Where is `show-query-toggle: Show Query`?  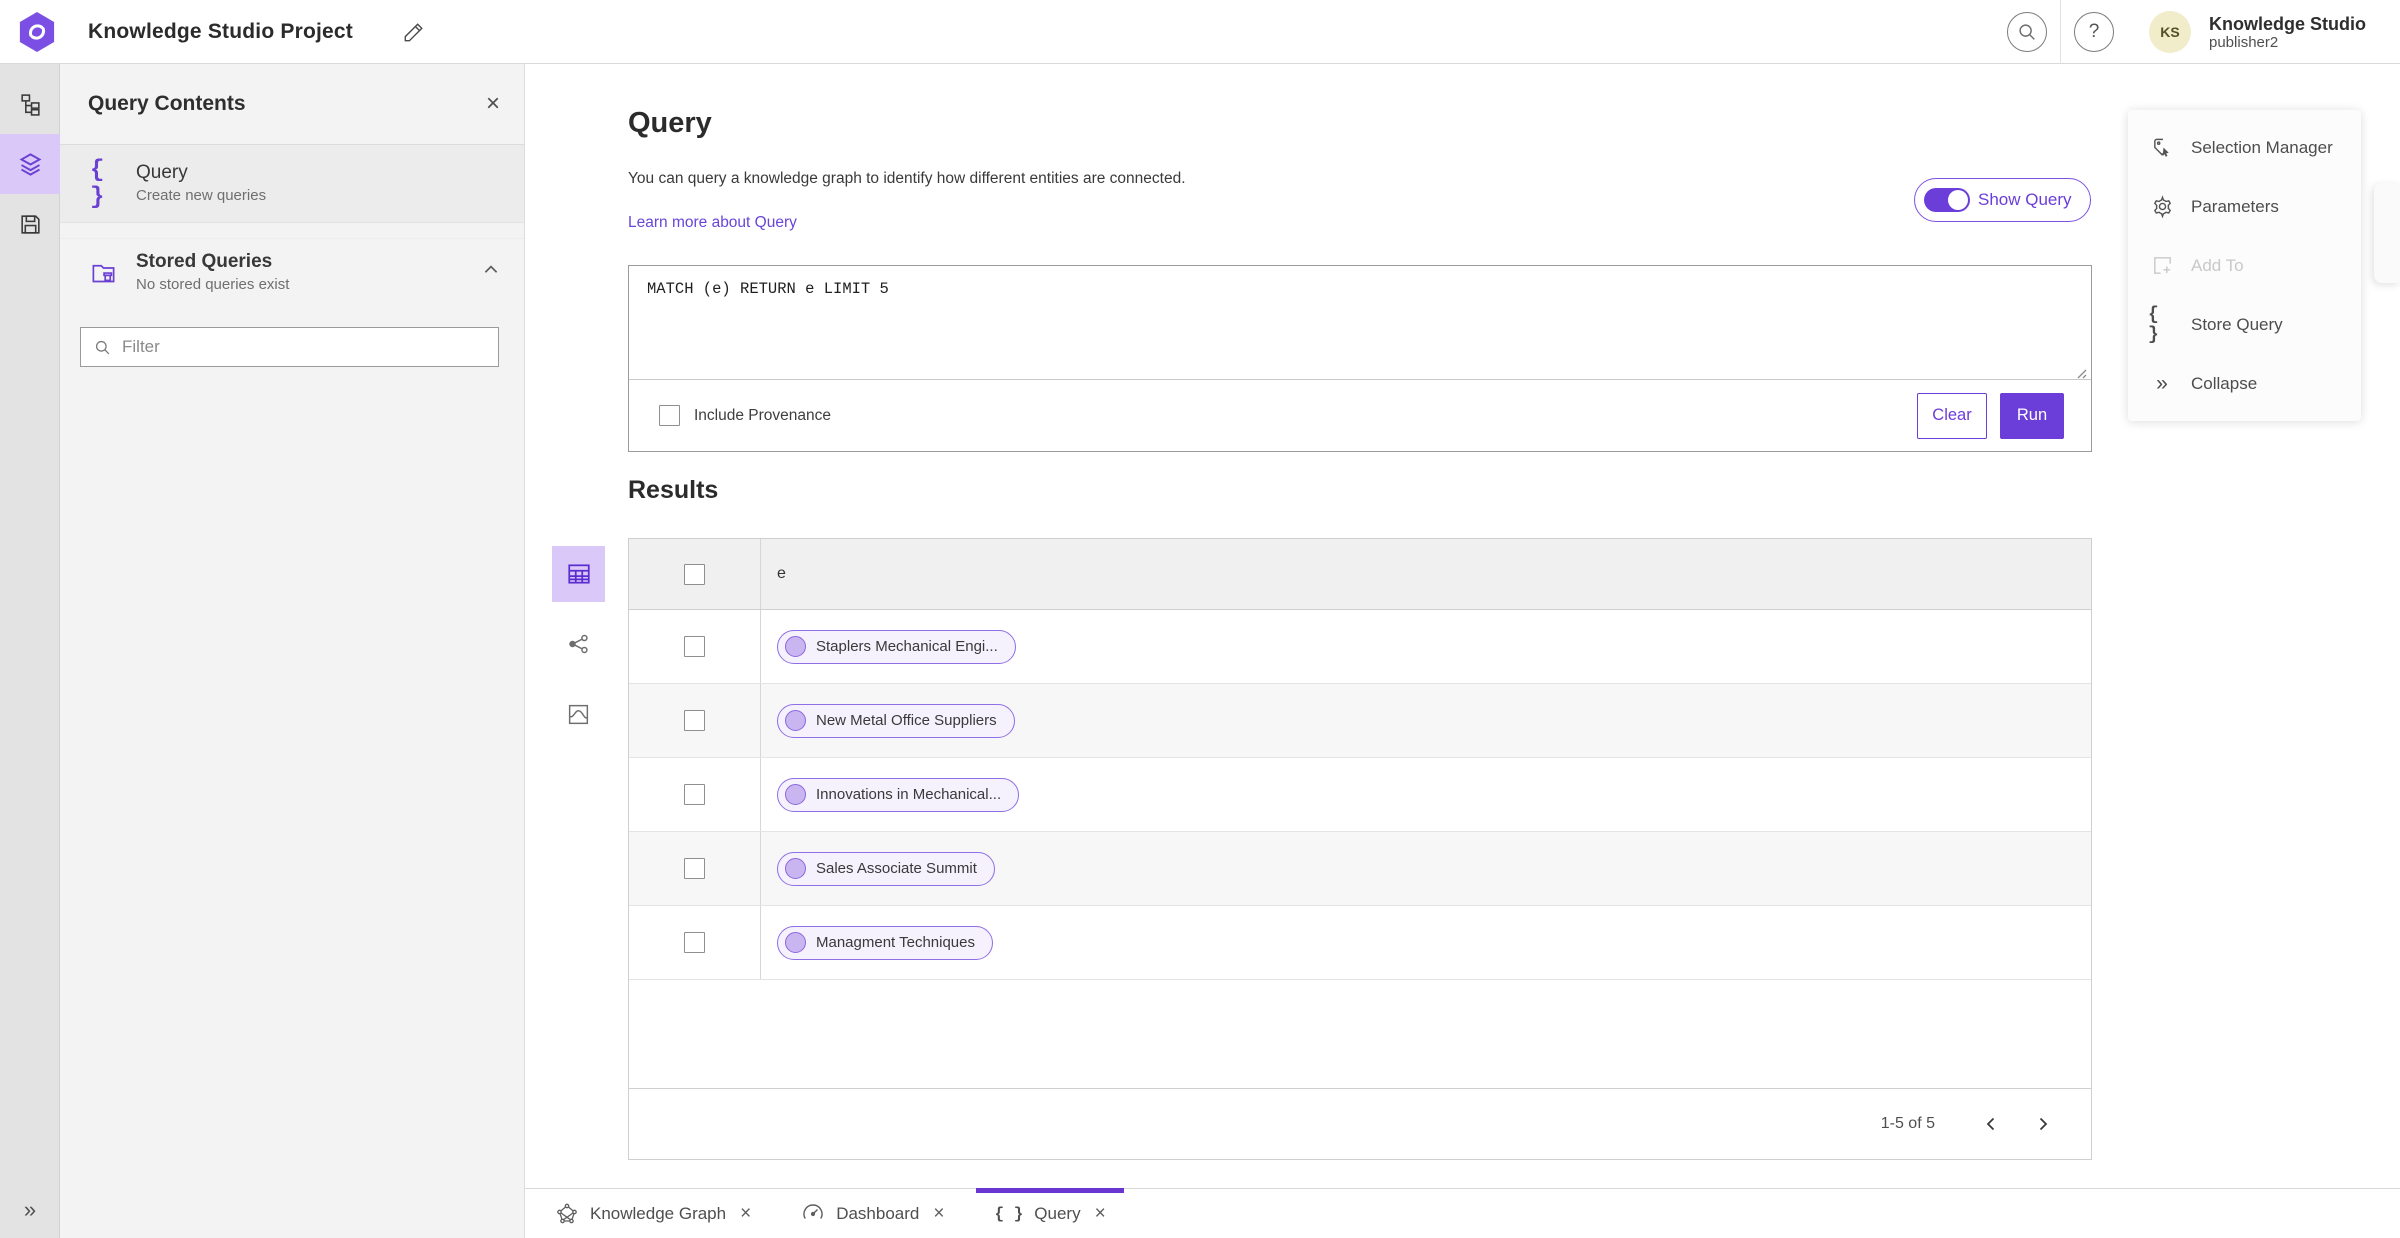 show-query-toggle: Show Query is located at coordinates (2002, 200).